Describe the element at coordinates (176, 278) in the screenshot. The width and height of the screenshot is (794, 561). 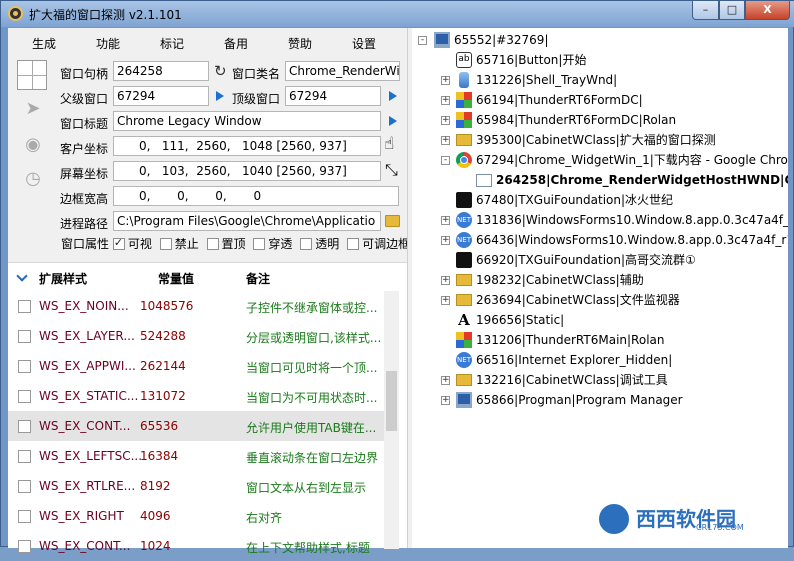
I see `header-value: 常量值` at that location.